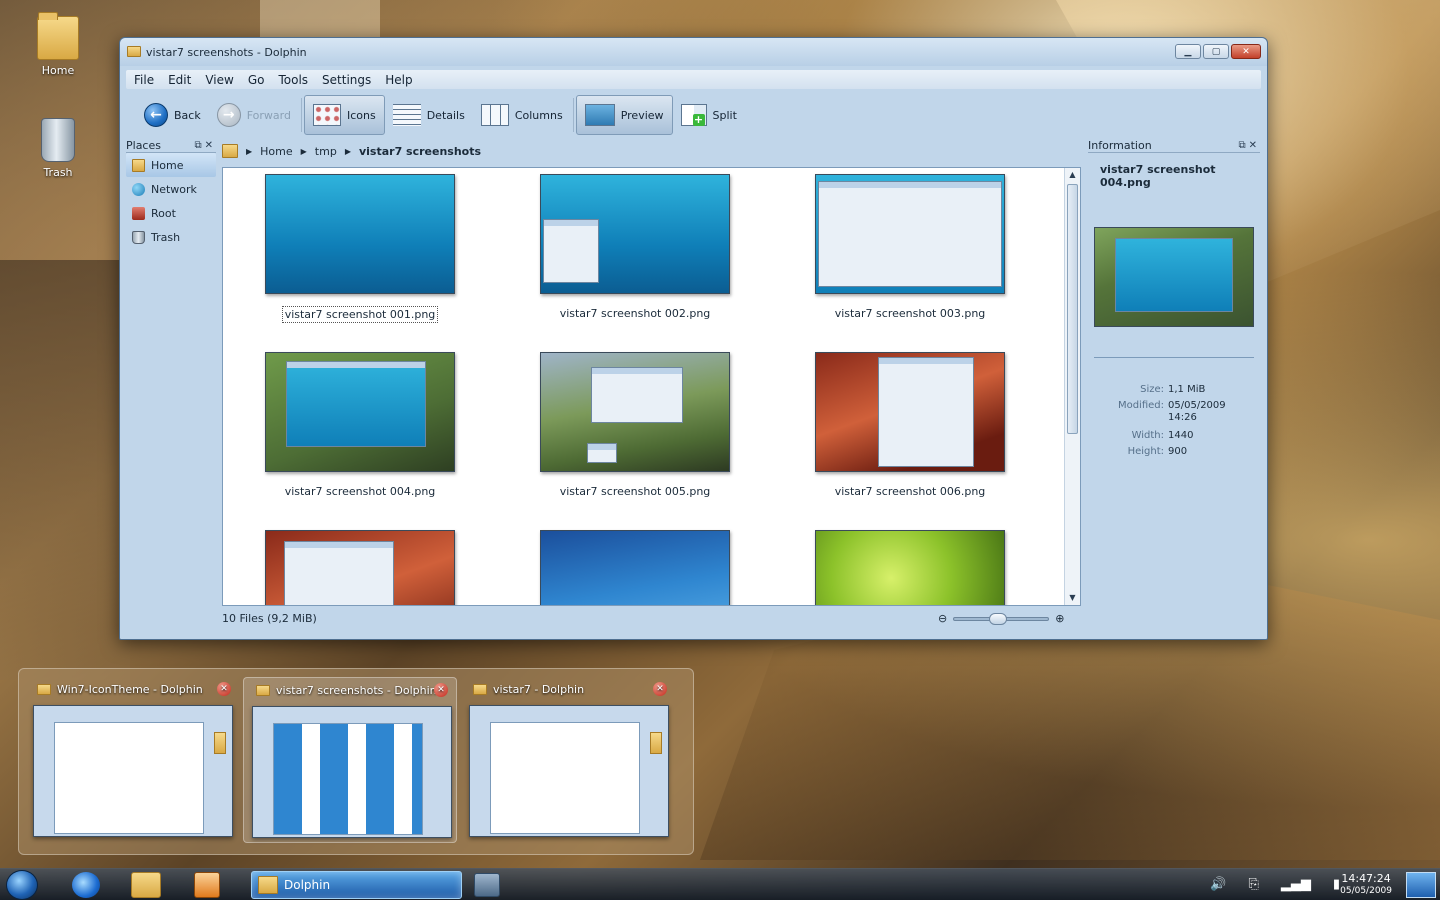  I want to click on icons-view-button: Icons, so click(344, 115).